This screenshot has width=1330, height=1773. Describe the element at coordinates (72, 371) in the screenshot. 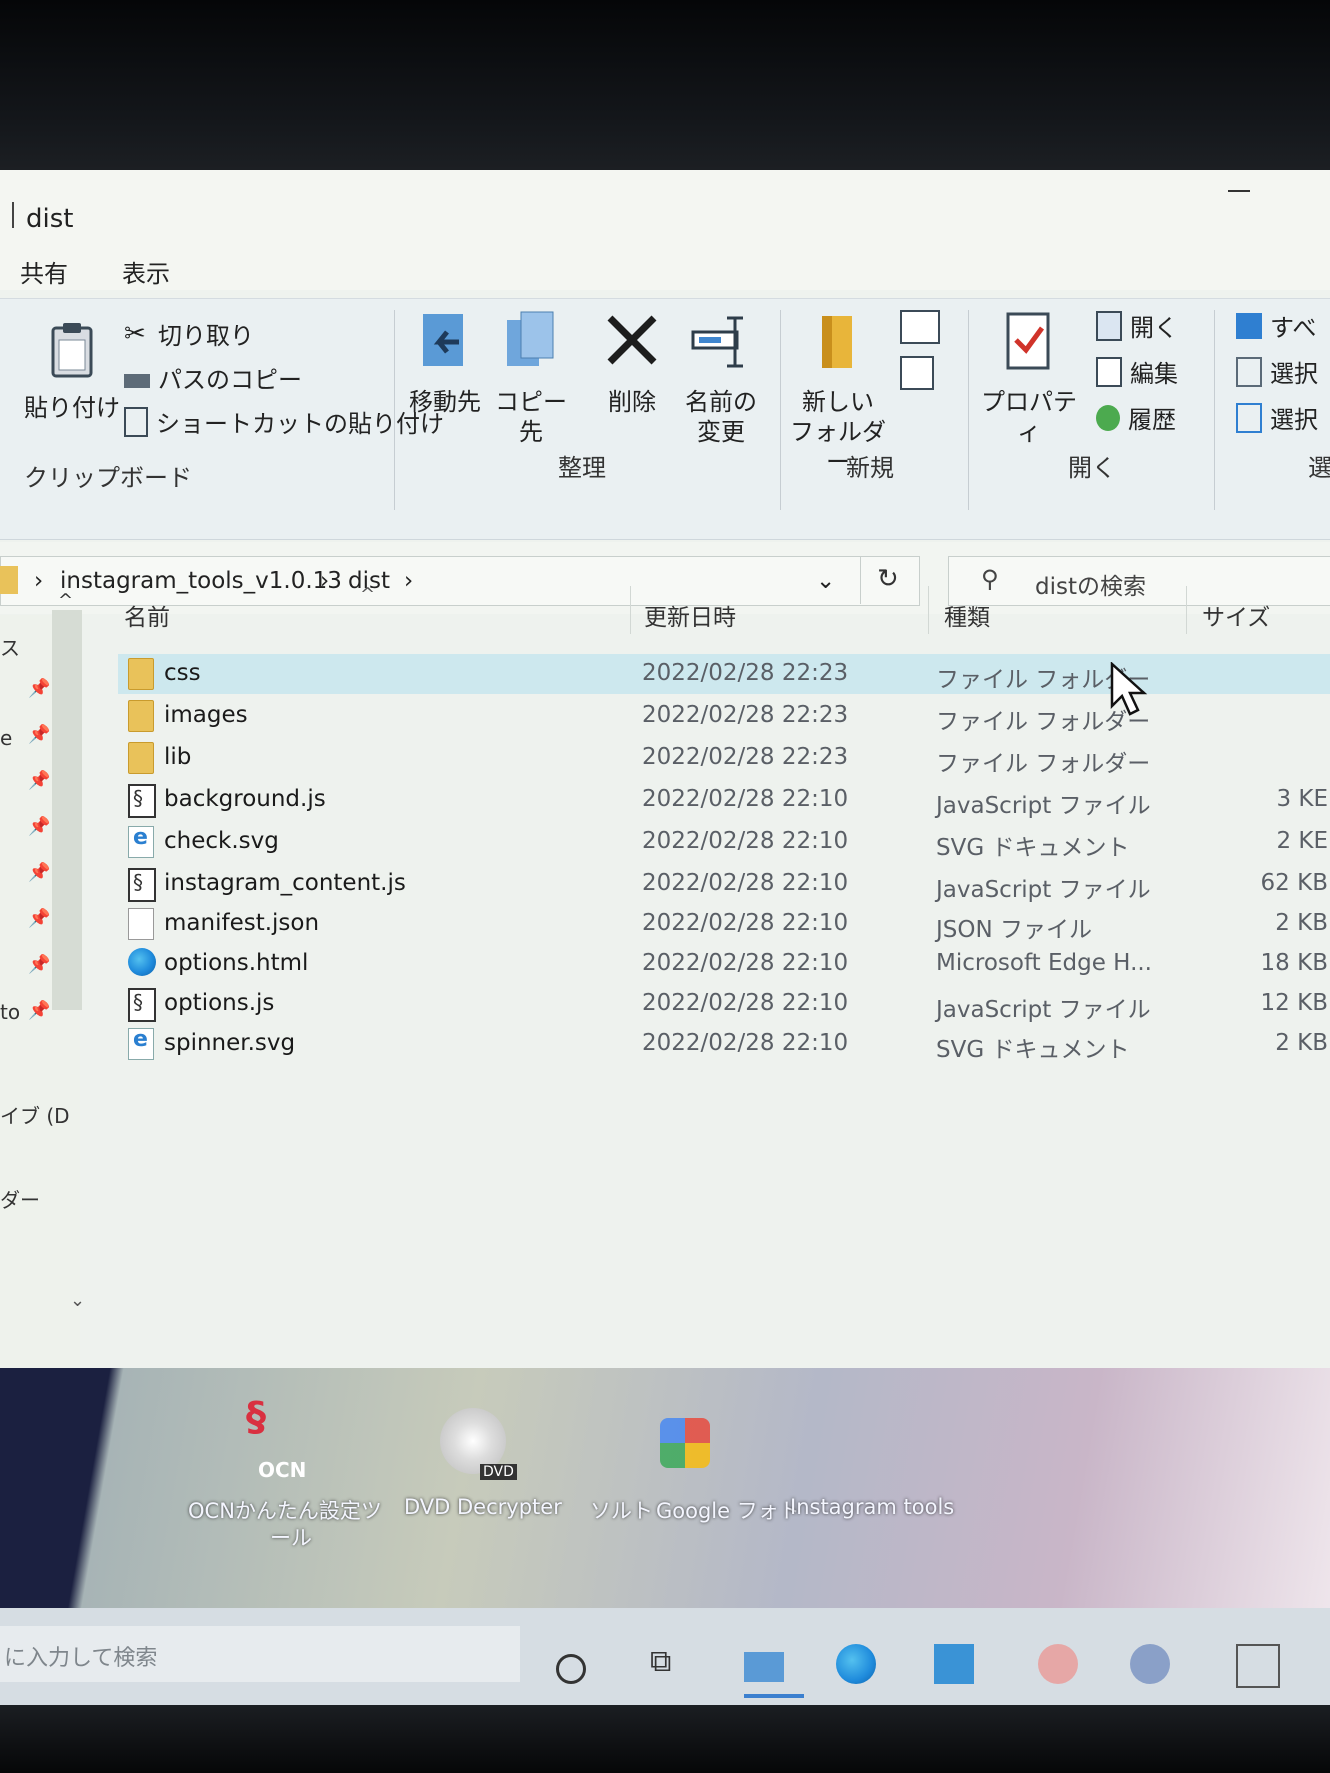

I see `paste-button: 貼り付け` at that location.